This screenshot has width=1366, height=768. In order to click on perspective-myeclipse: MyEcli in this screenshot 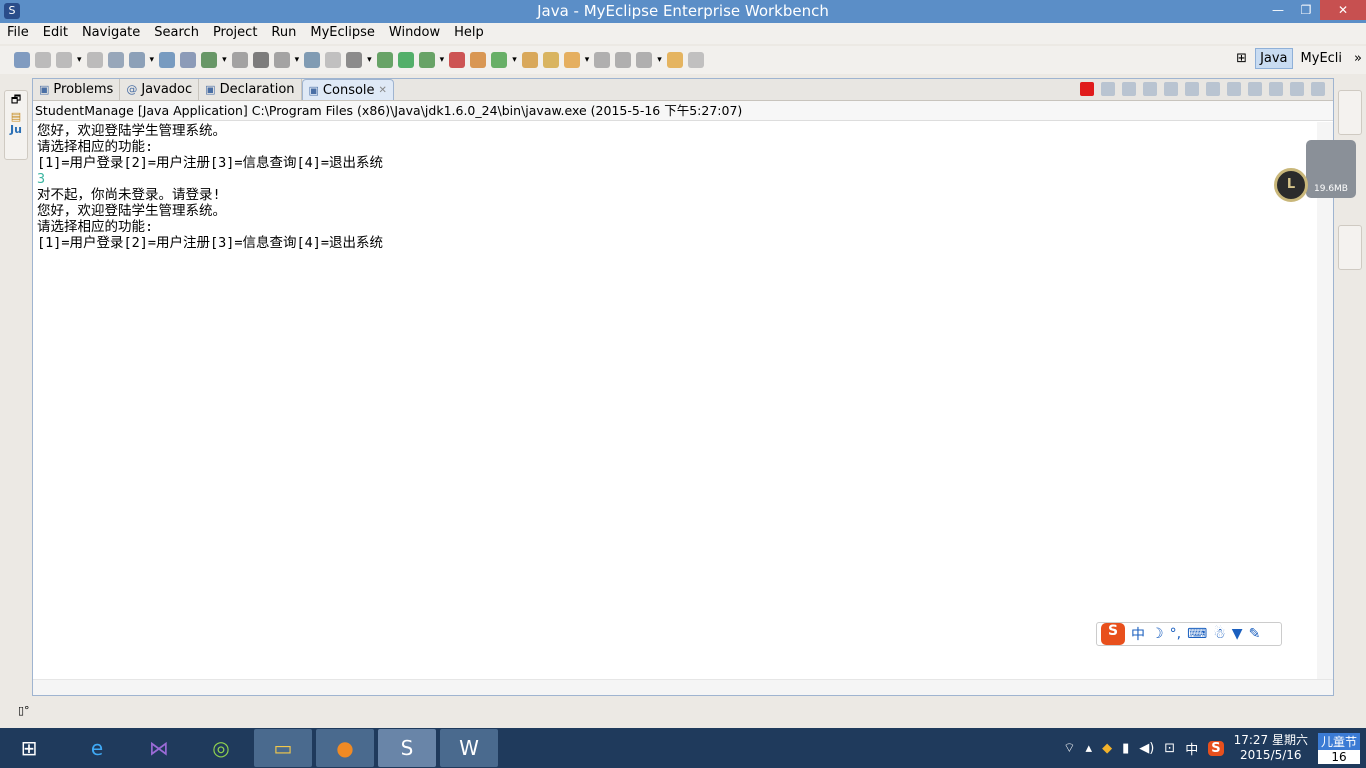, I will do `click(1322, 58)`.